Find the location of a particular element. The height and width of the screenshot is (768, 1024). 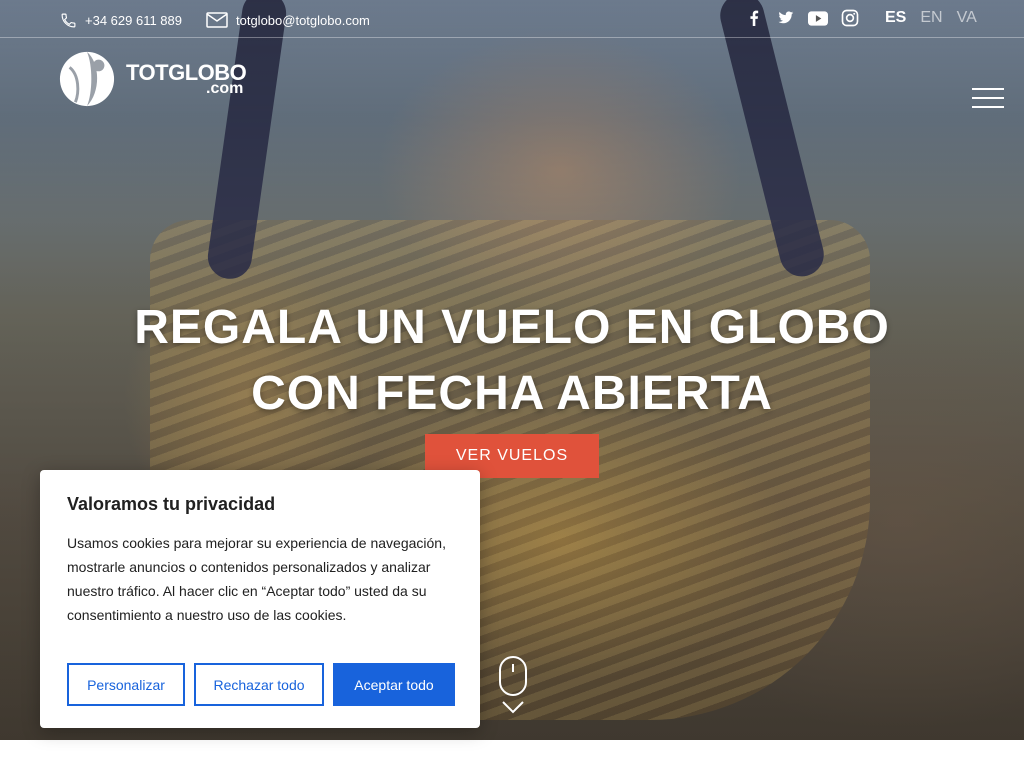

social-links is located at coordinates (802, 18).